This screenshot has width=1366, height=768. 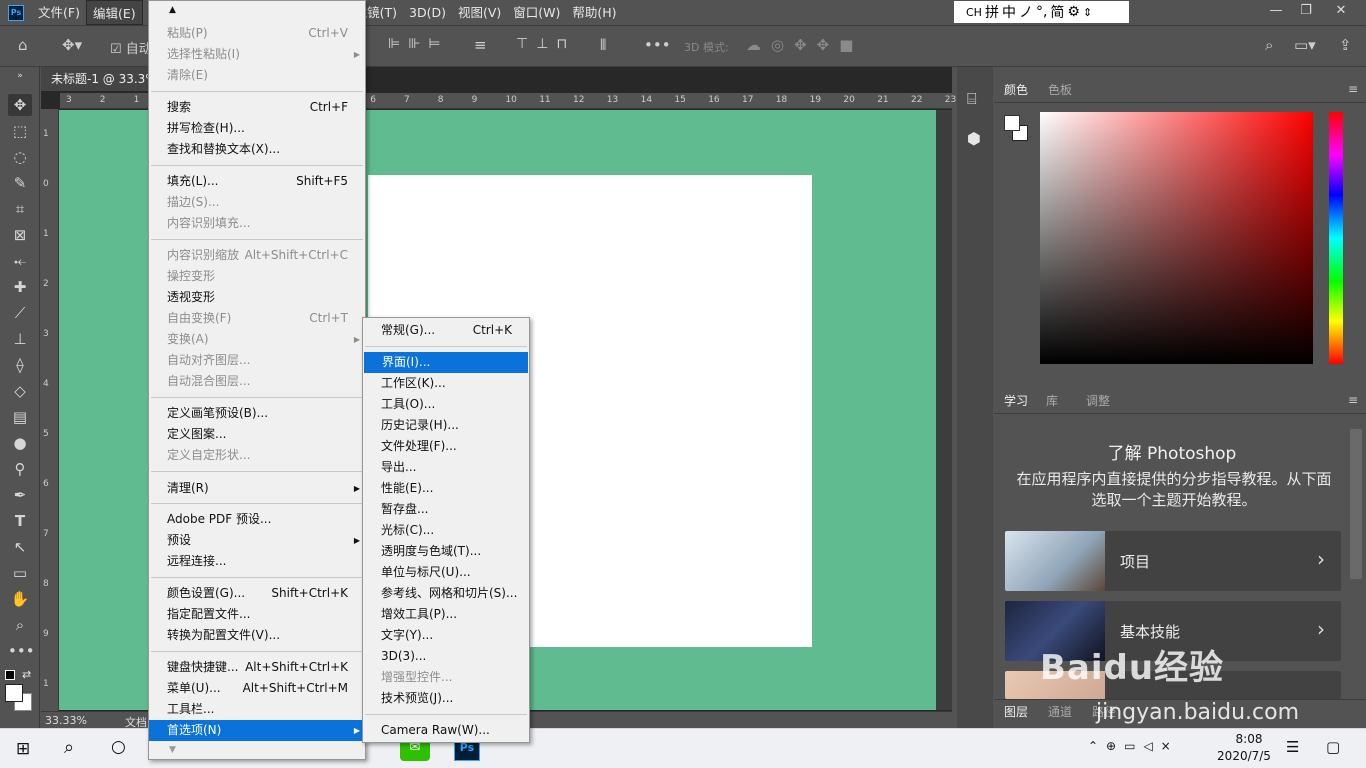 I want to click on stamp-tool-icon: ⊥, so click(x=20, y=339).